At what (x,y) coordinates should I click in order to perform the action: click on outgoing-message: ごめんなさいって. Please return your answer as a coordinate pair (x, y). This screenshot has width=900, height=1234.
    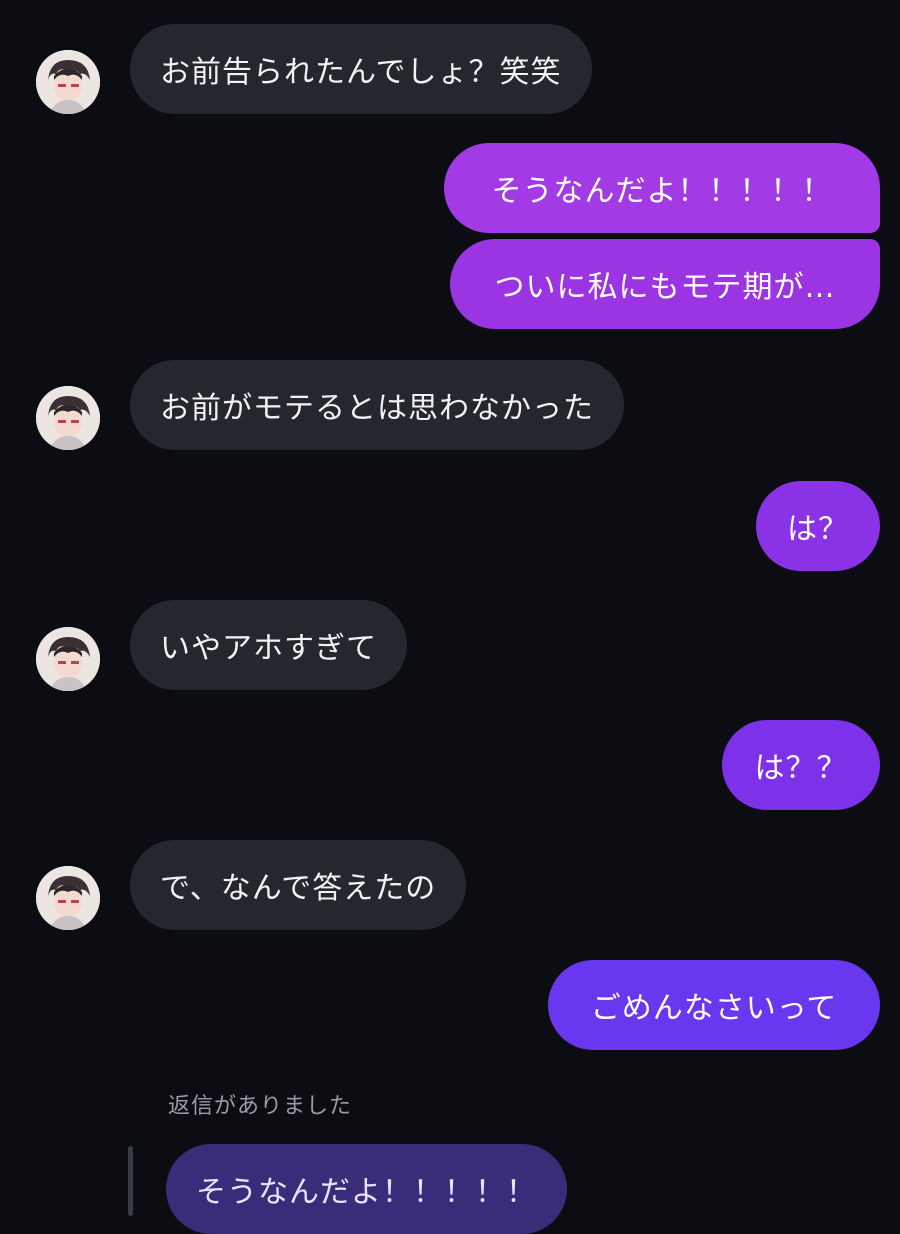
    Looking at the image, I should click on (714, 1005).